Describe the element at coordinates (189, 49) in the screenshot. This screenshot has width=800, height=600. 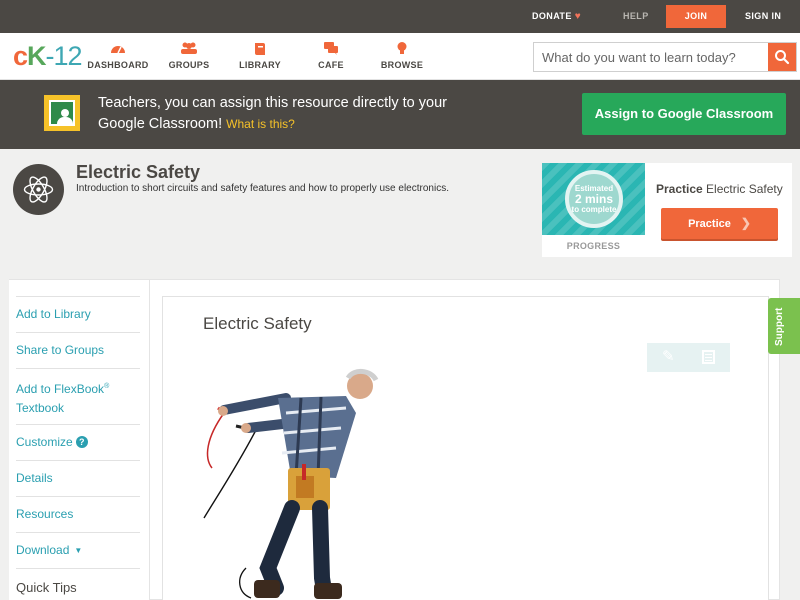
I see `groups-icon` at that location.